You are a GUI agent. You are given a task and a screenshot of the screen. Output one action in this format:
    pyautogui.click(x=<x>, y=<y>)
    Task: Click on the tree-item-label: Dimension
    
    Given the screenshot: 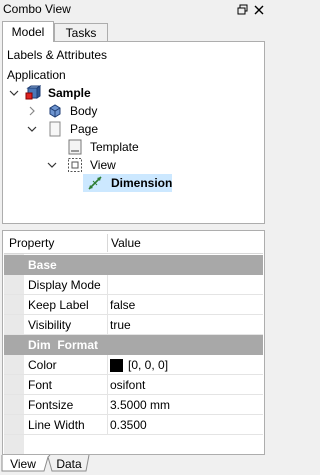 What is the action you would take?
    pyautogui.click(x=142, y=183)
    